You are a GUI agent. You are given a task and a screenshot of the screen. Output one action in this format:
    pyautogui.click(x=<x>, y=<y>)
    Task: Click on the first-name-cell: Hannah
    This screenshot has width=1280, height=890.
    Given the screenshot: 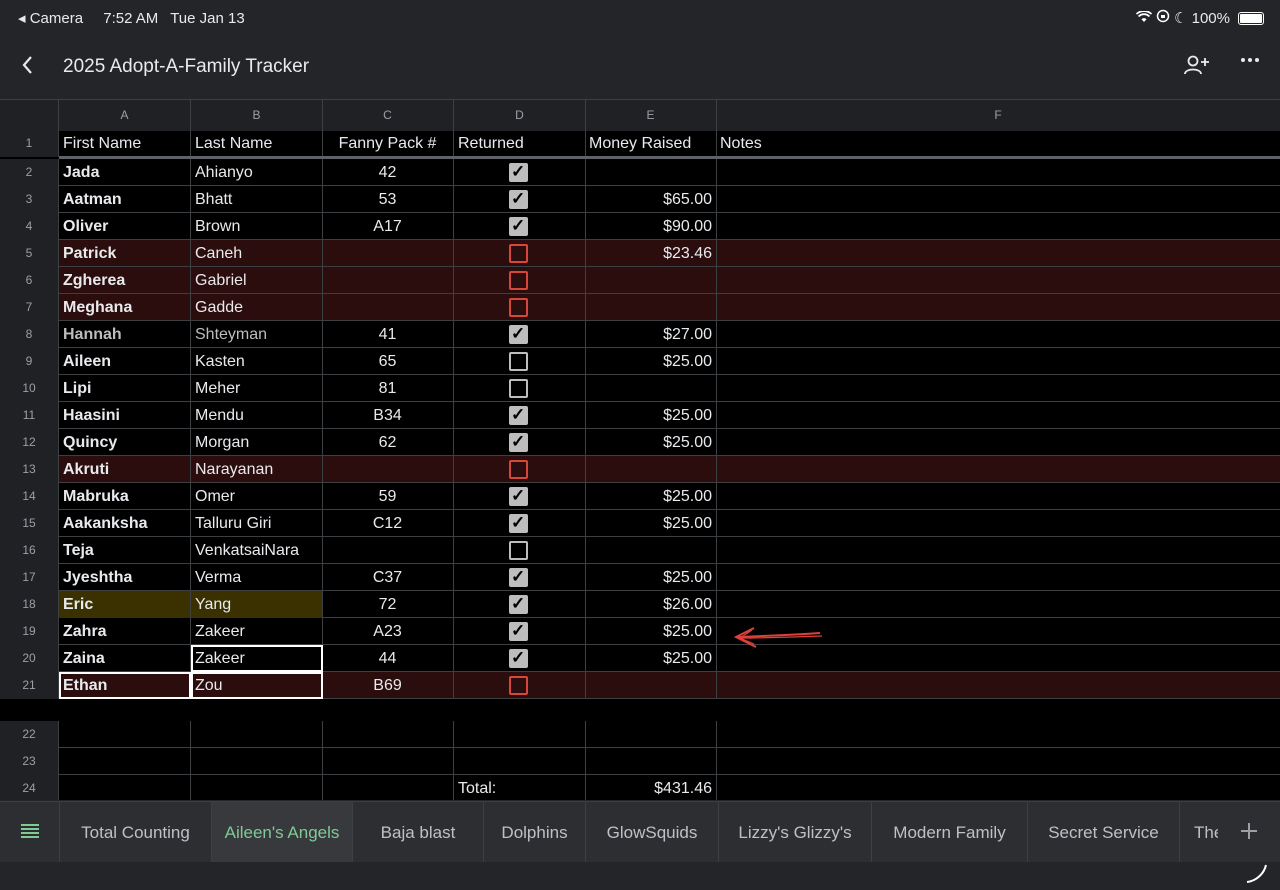 What is the action you would take?
    pyautogui.click(x=125, y=334)
    